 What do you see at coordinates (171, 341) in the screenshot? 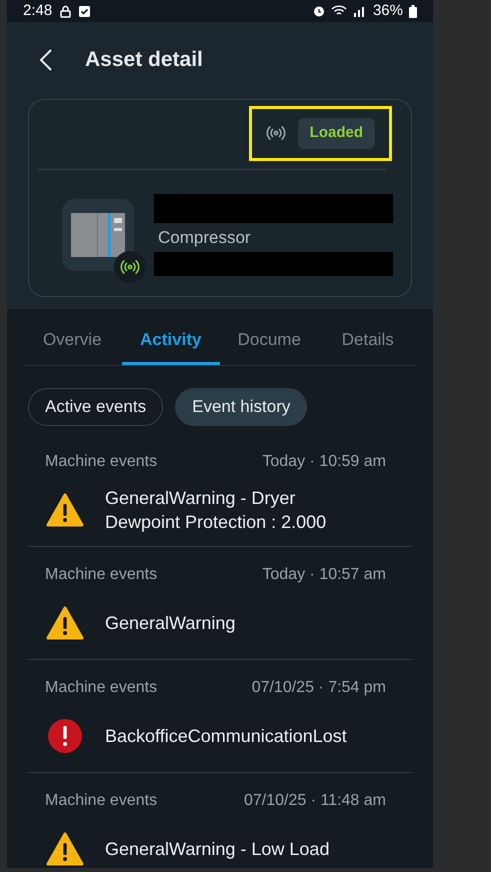
I see `tab: Activity` at bounding box center [171, 341].